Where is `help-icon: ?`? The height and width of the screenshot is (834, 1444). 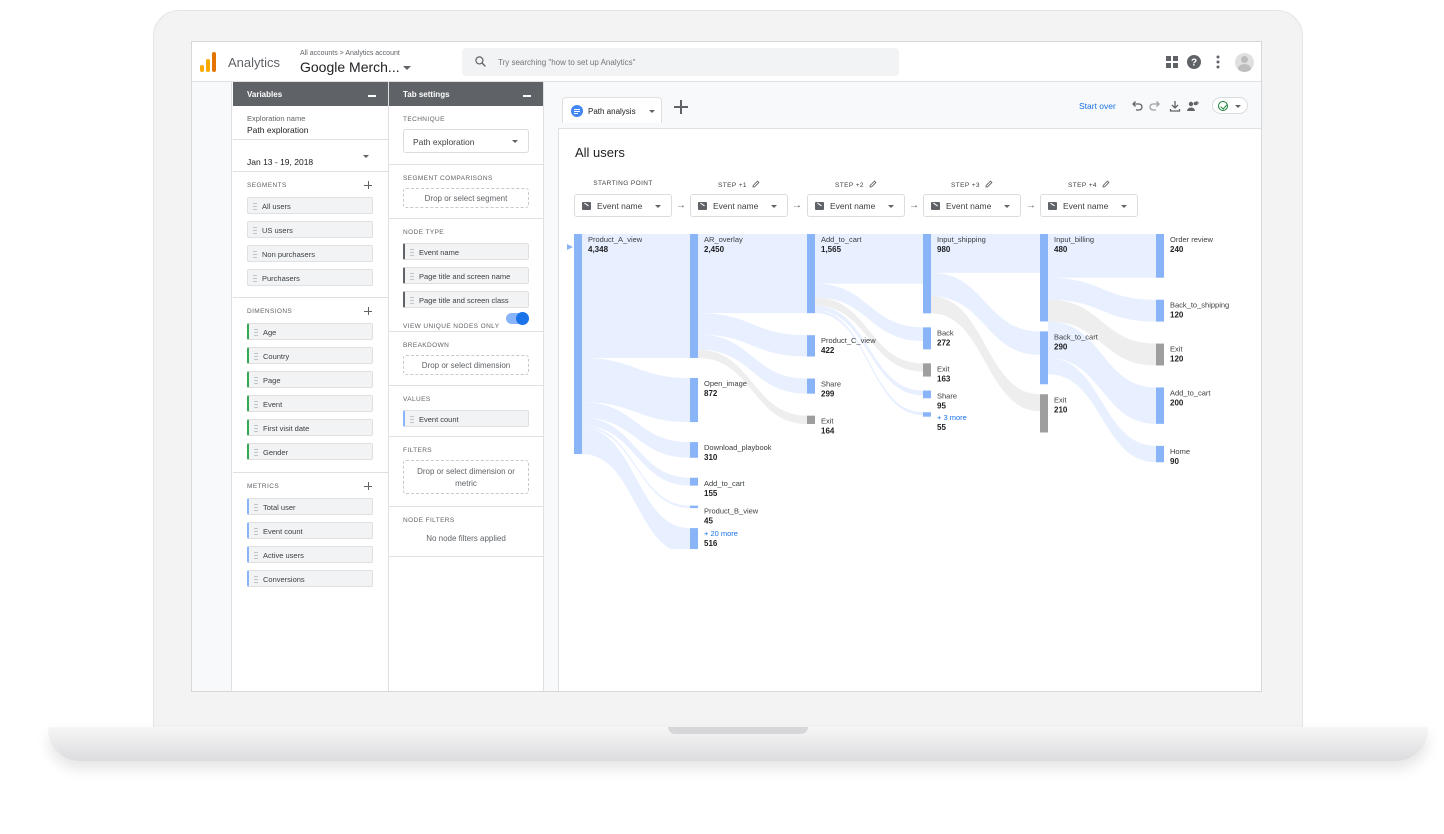
help-icon: ? is located at coordinates (1194, 62).